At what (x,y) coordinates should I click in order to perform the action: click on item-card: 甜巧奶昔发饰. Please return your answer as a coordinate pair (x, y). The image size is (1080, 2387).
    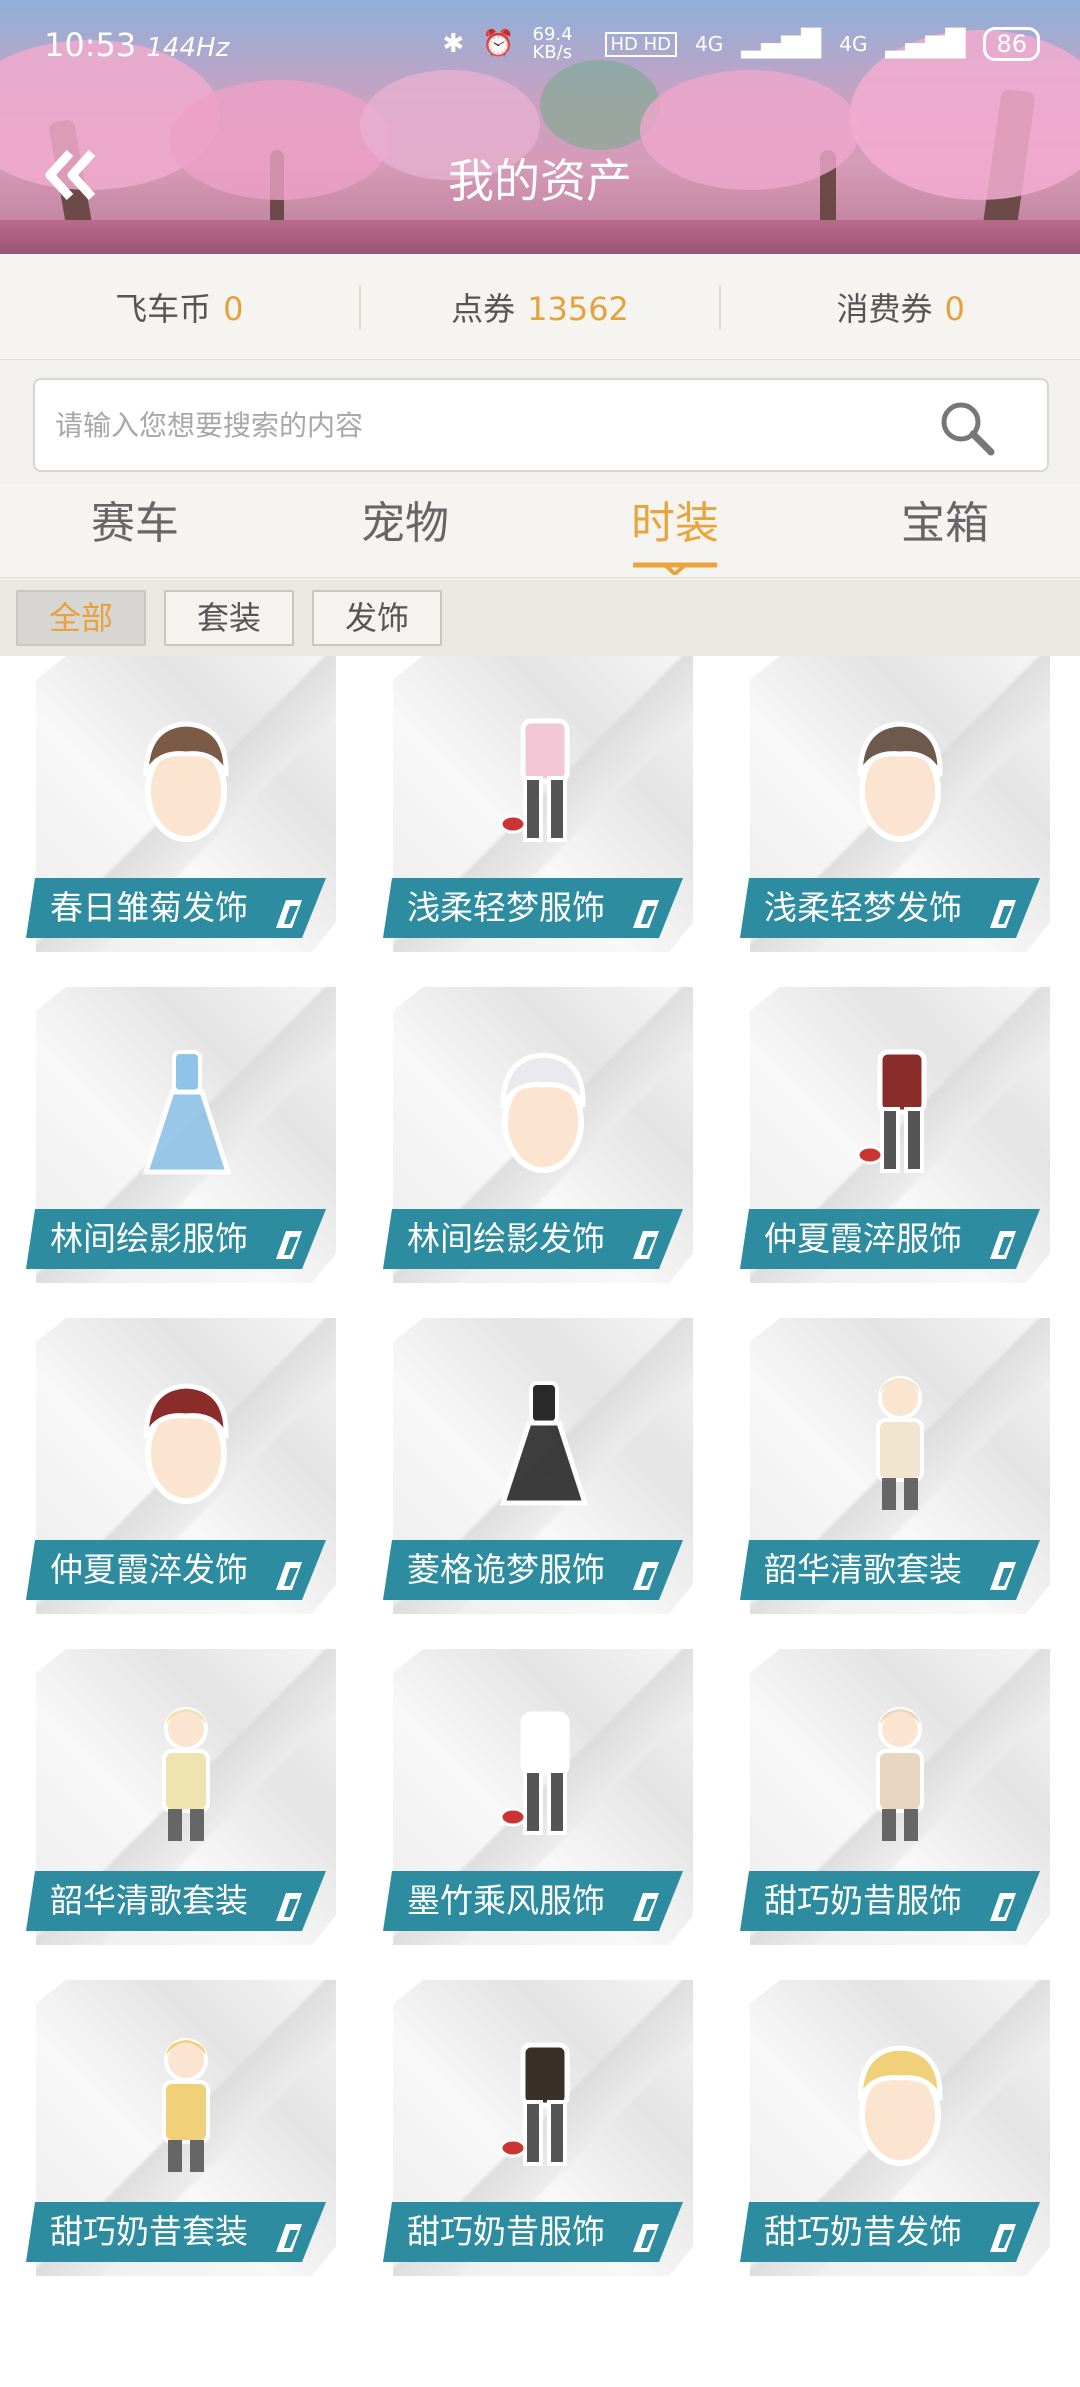
    Looking at the image, I should click on (895, 2128).